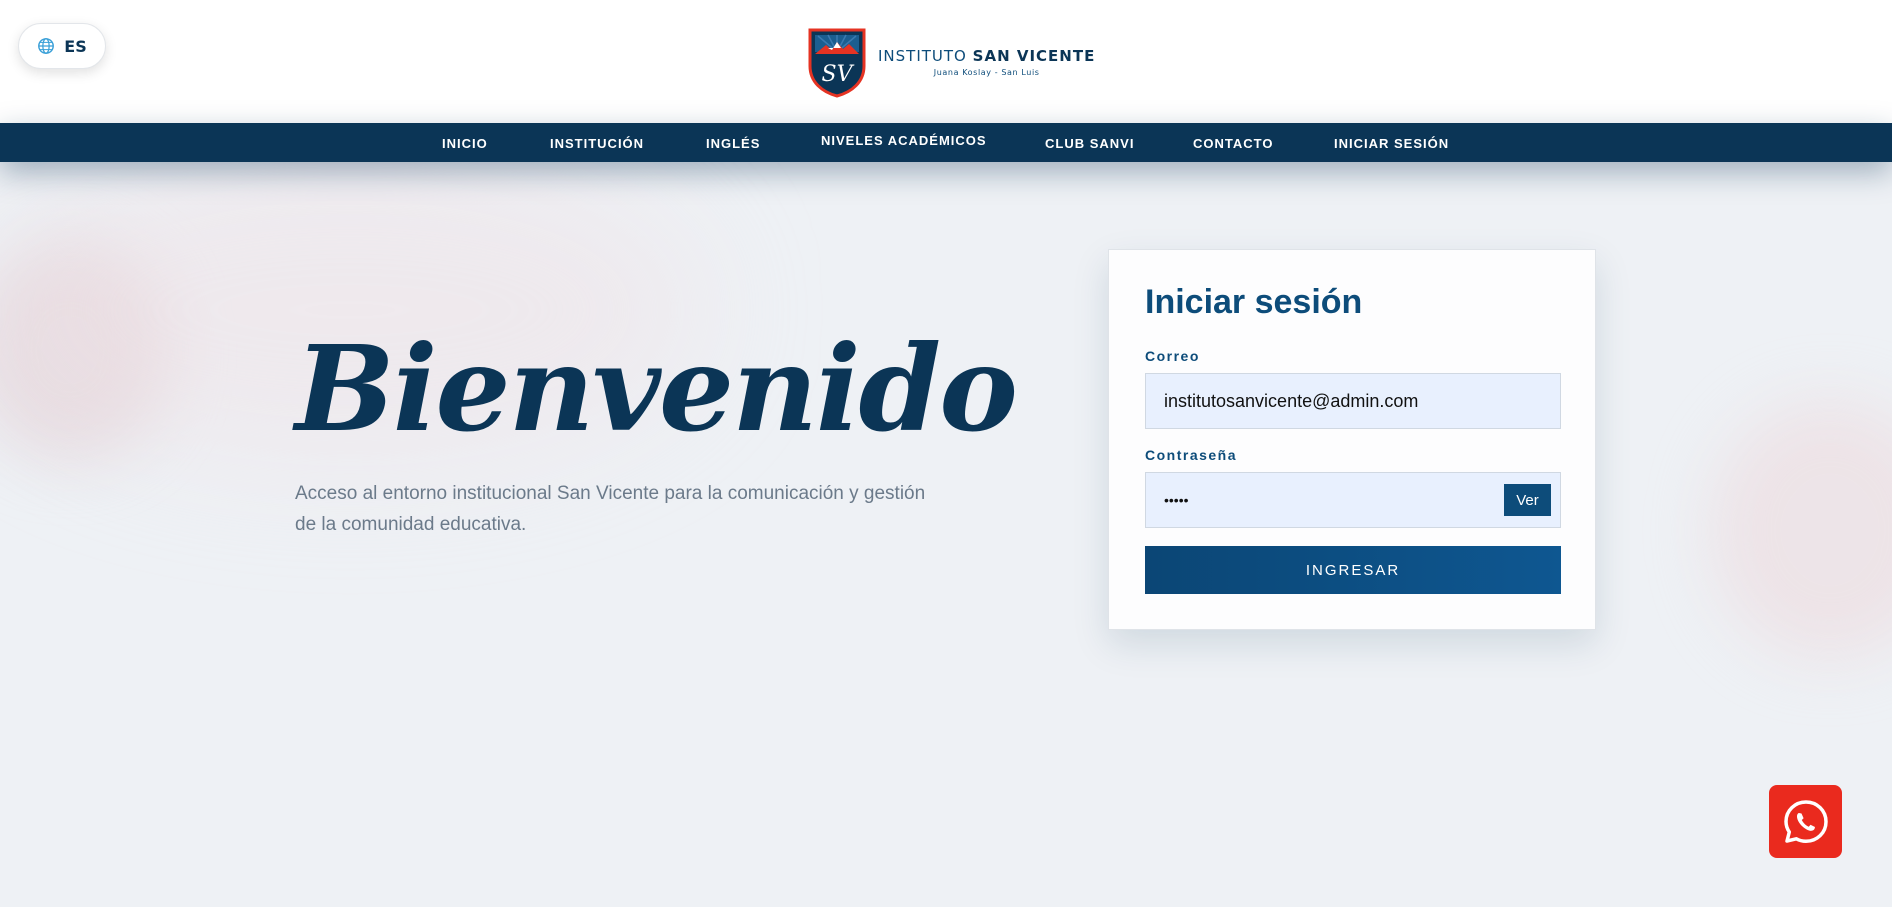 The height and width of the screenshot is (907, 1892). I want to click on email-field-wrapper, so click(1353, 401).